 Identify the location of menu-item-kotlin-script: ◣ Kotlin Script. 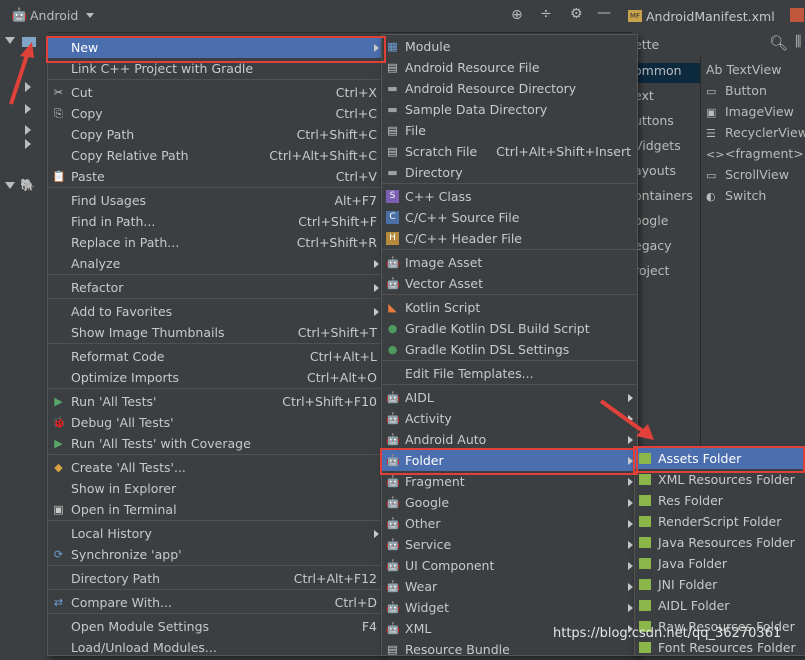
(509, 307).